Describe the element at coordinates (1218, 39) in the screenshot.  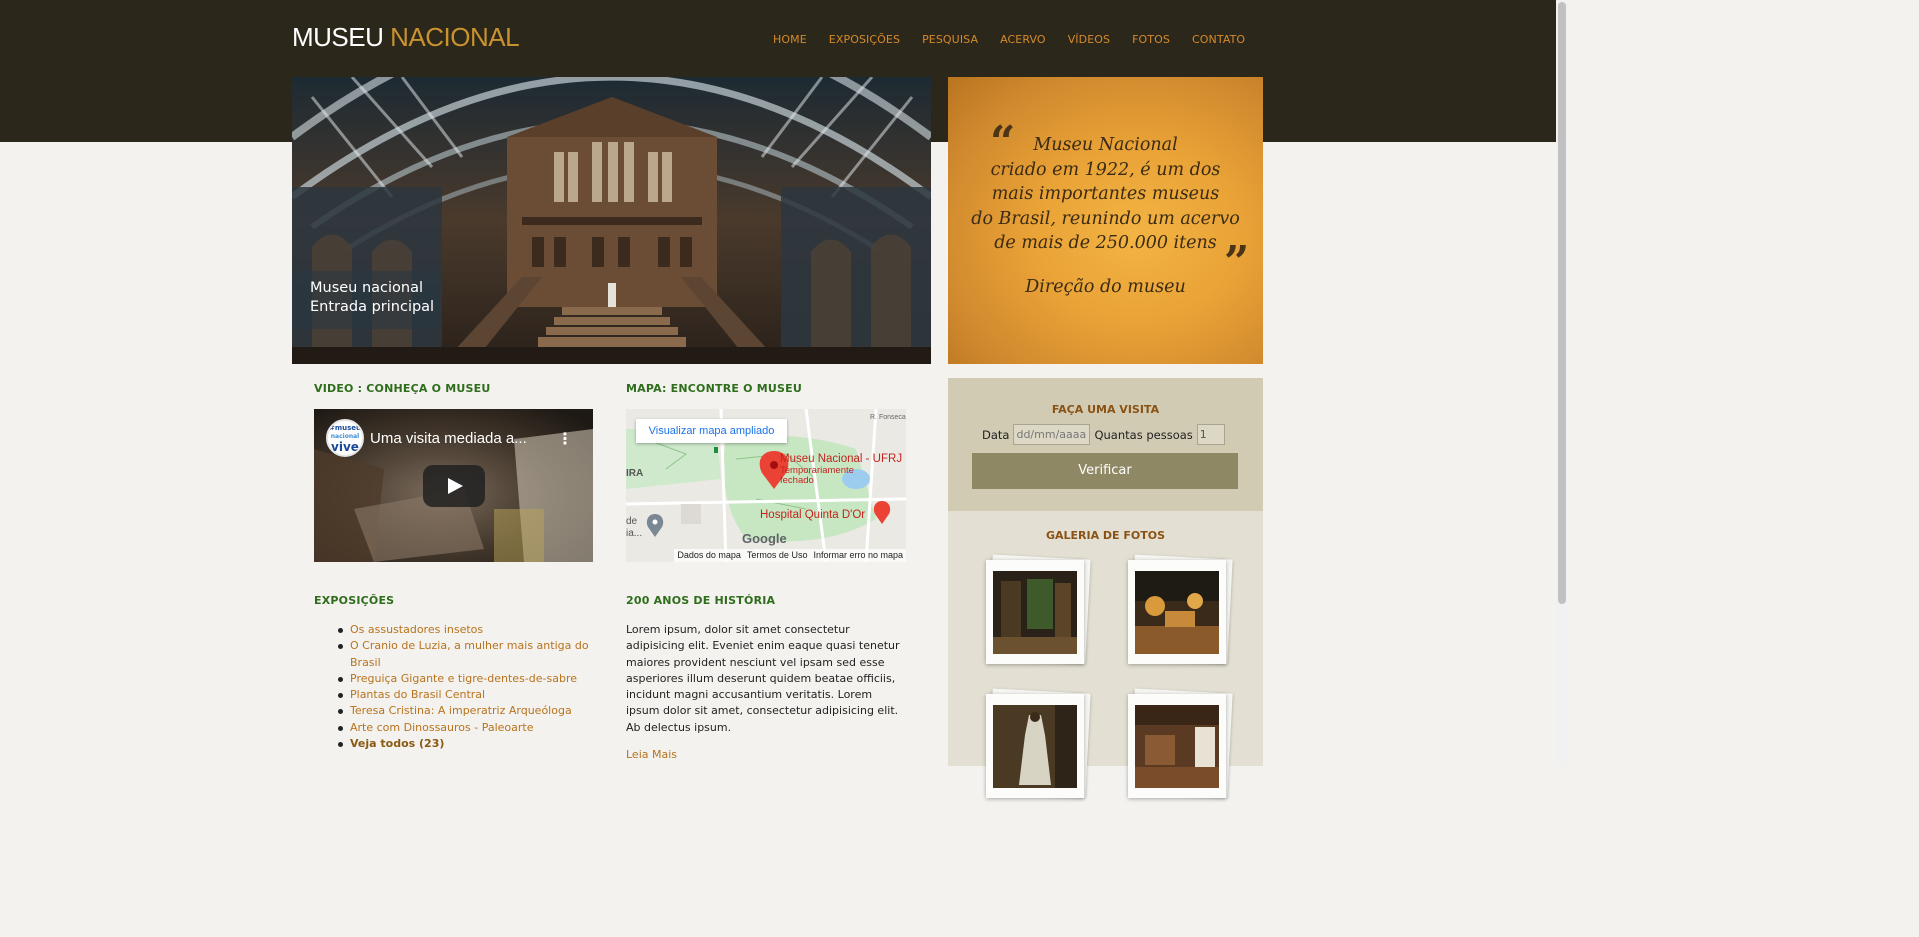
I see `nav-contato: CONTATO` at that location.